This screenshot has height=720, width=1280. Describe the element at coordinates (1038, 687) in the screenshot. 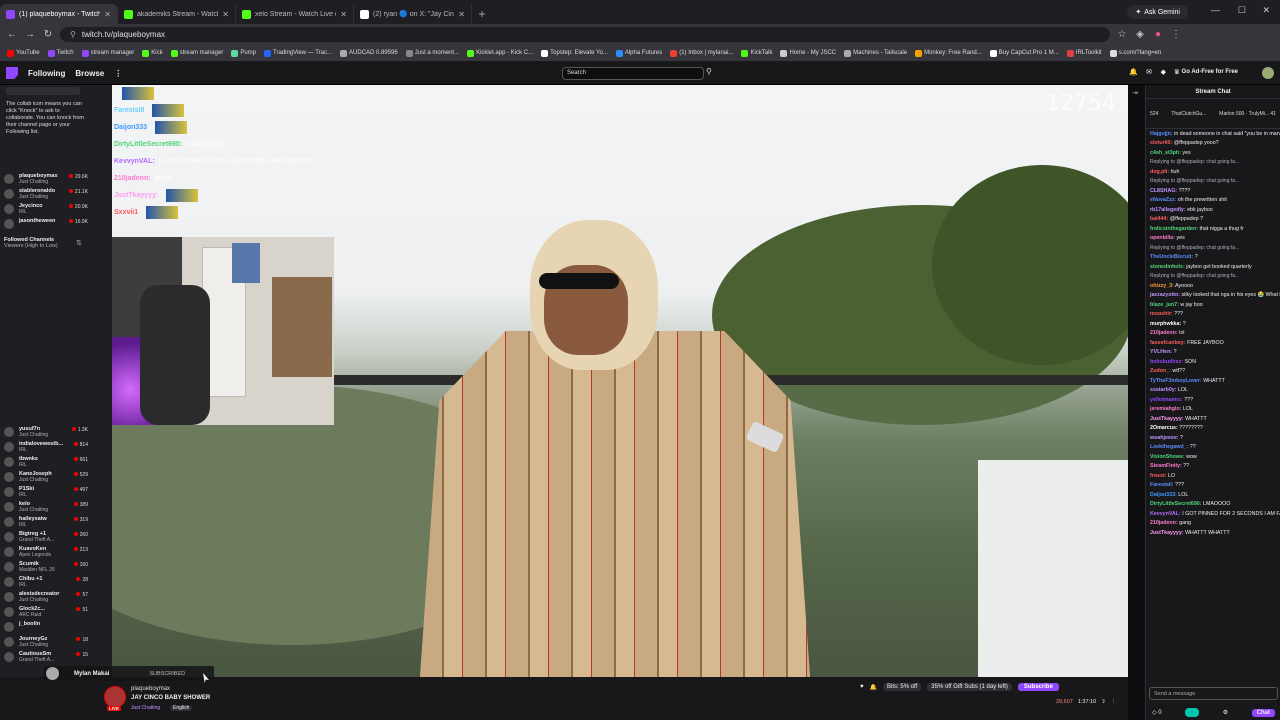

I see `subscribe-button: Subscribe` at that location.